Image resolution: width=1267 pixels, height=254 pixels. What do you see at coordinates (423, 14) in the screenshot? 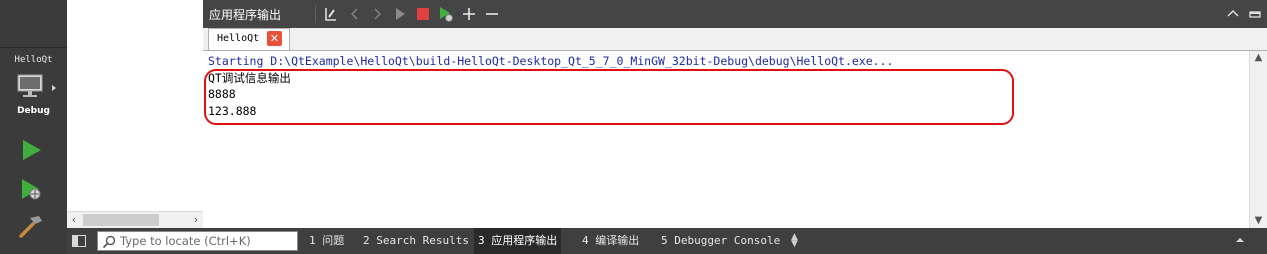
I see `stop-icon` at bounding box center [423, 14].